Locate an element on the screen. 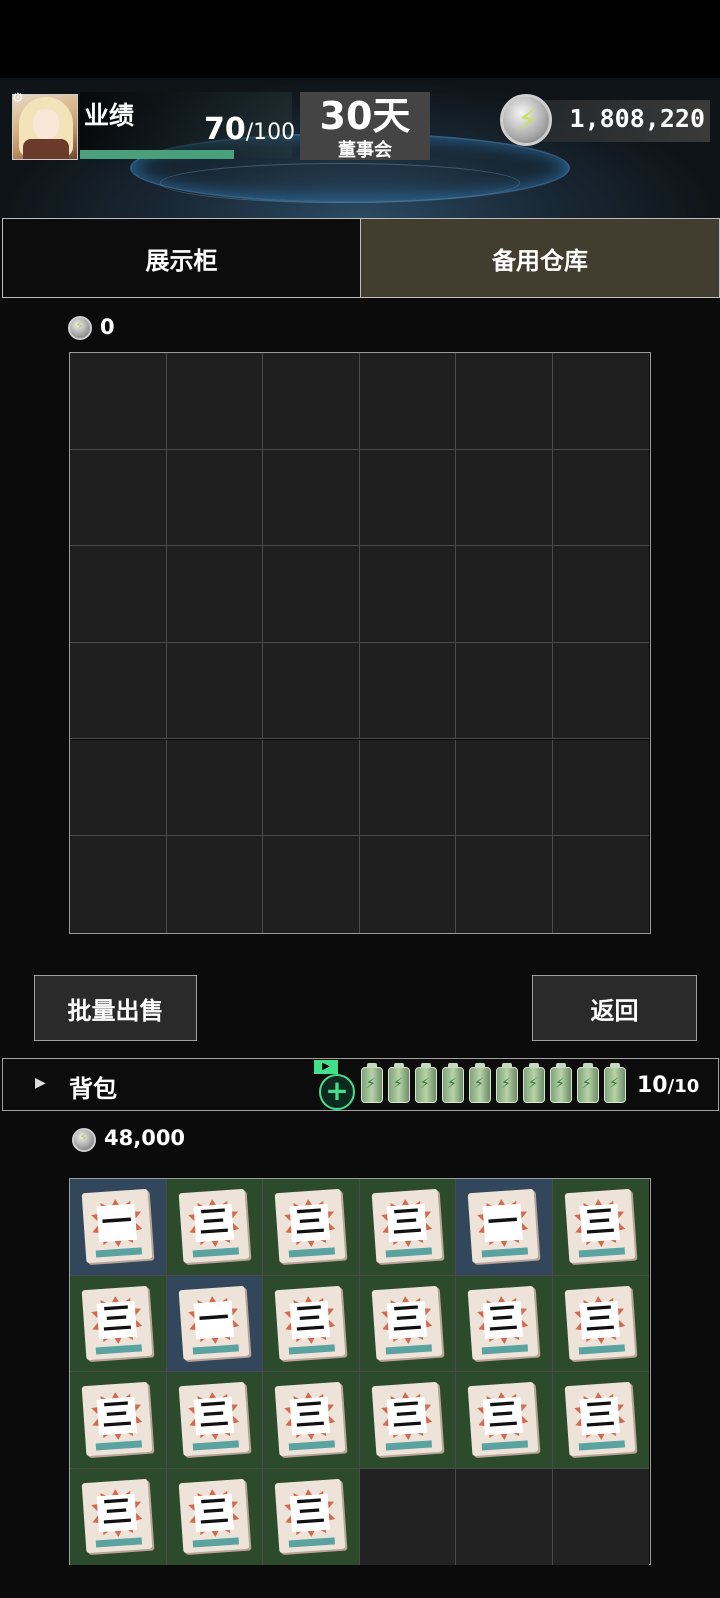 The width and height of the screenshot is (720, 1598). days-value: 30天 is located at coordinates (365, 116).